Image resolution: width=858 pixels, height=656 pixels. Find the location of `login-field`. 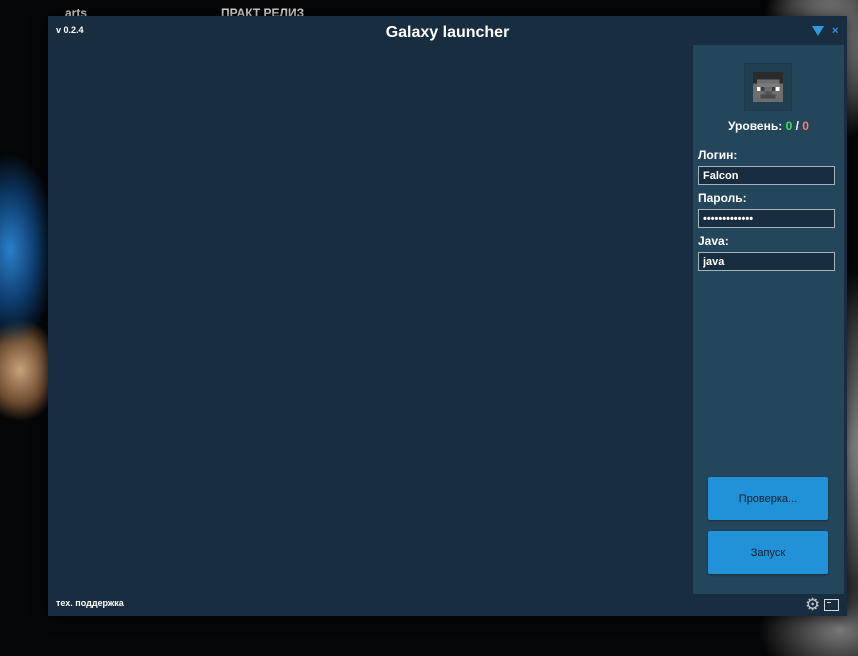

login-field is located at coordinates (766, 175).